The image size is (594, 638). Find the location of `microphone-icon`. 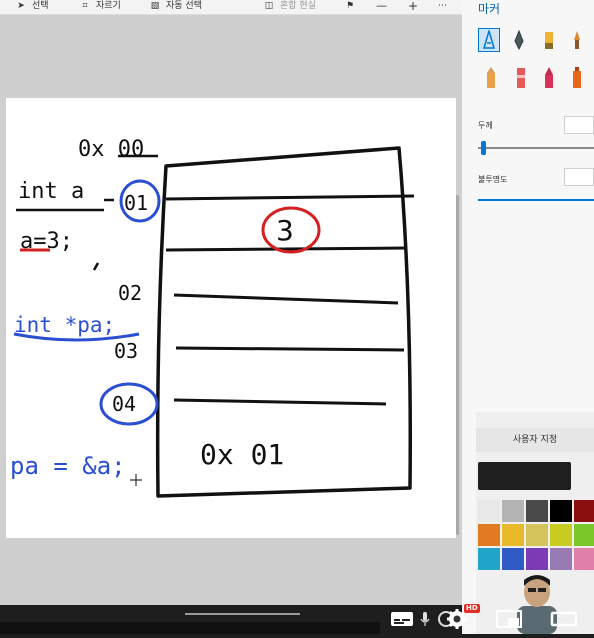

microphone-icon is located at coordinates (425, 619).